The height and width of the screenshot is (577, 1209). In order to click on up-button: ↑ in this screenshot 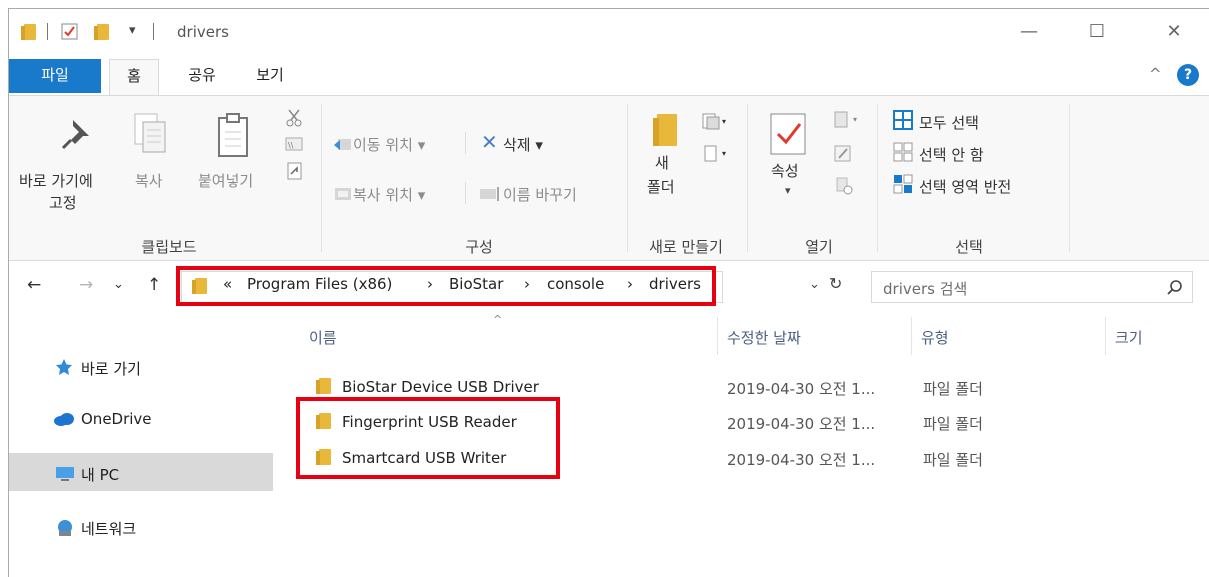, I will do `click(154, 285)`.